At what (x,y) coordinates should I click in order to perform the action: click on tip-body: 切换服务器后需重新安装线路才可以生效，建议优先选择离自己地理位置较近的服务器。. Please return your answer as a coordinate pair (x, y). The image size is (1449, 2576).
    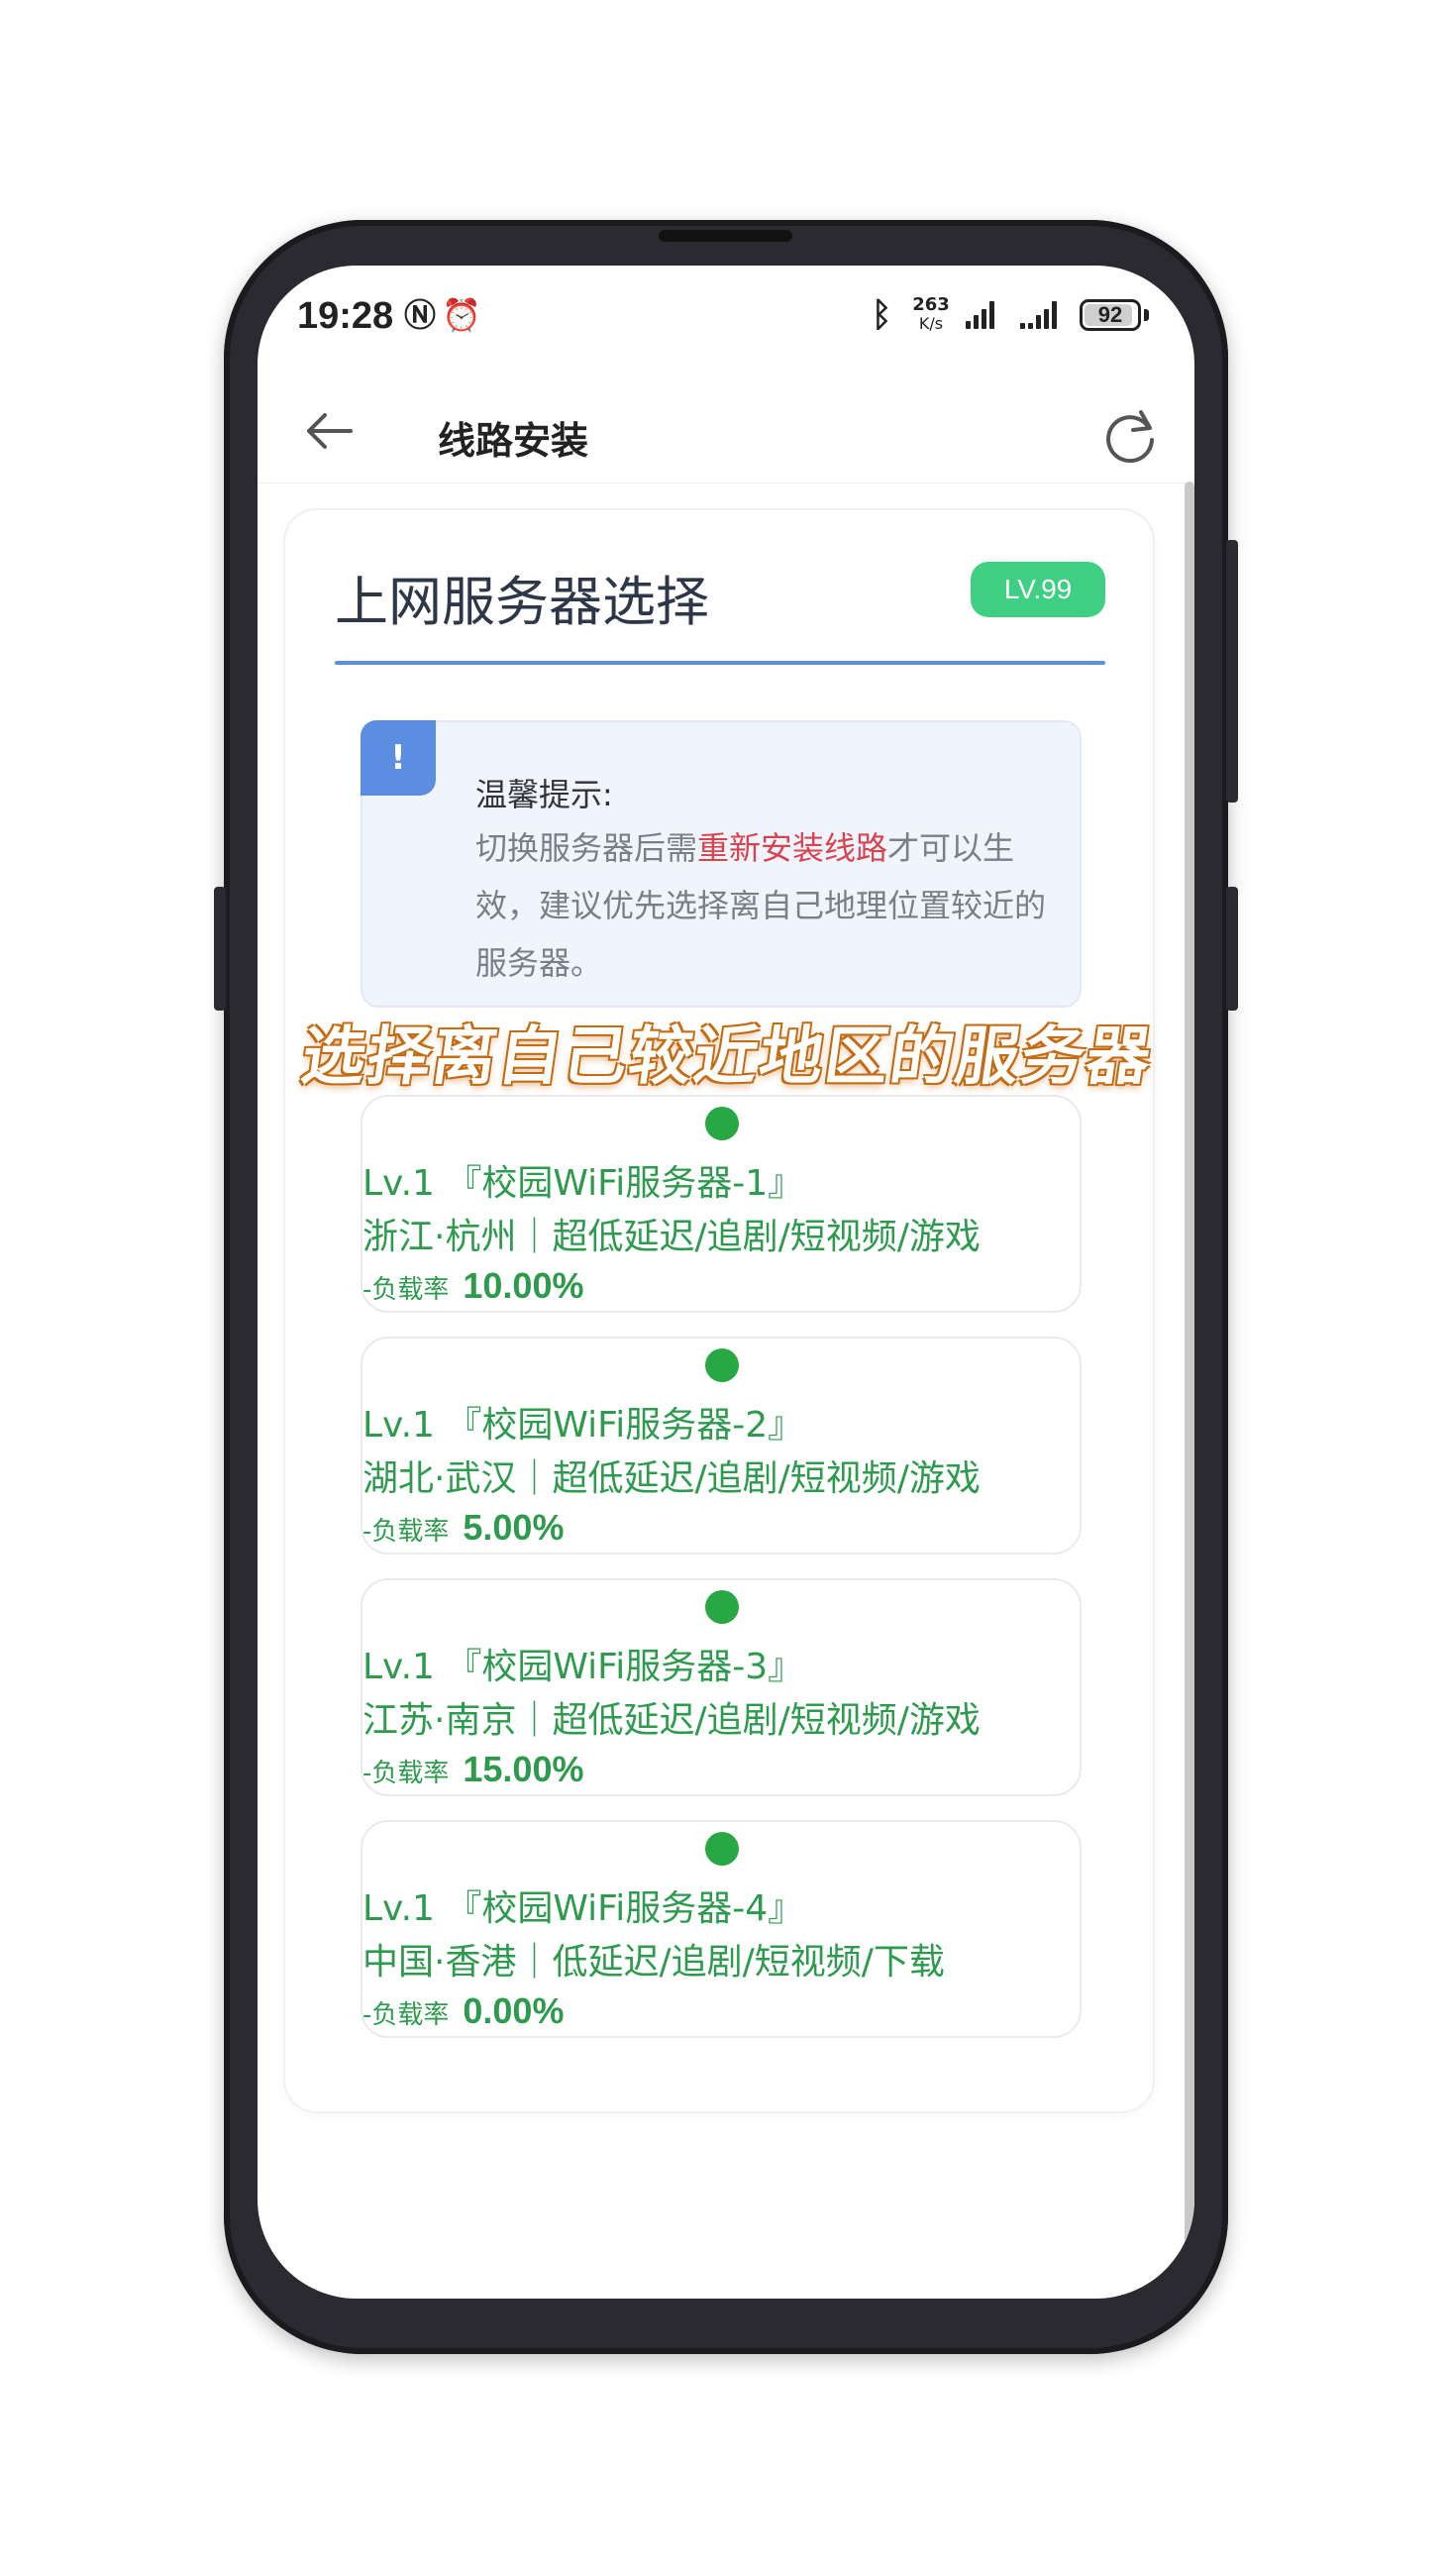
    Looking at the image, I should click on (767, 905).